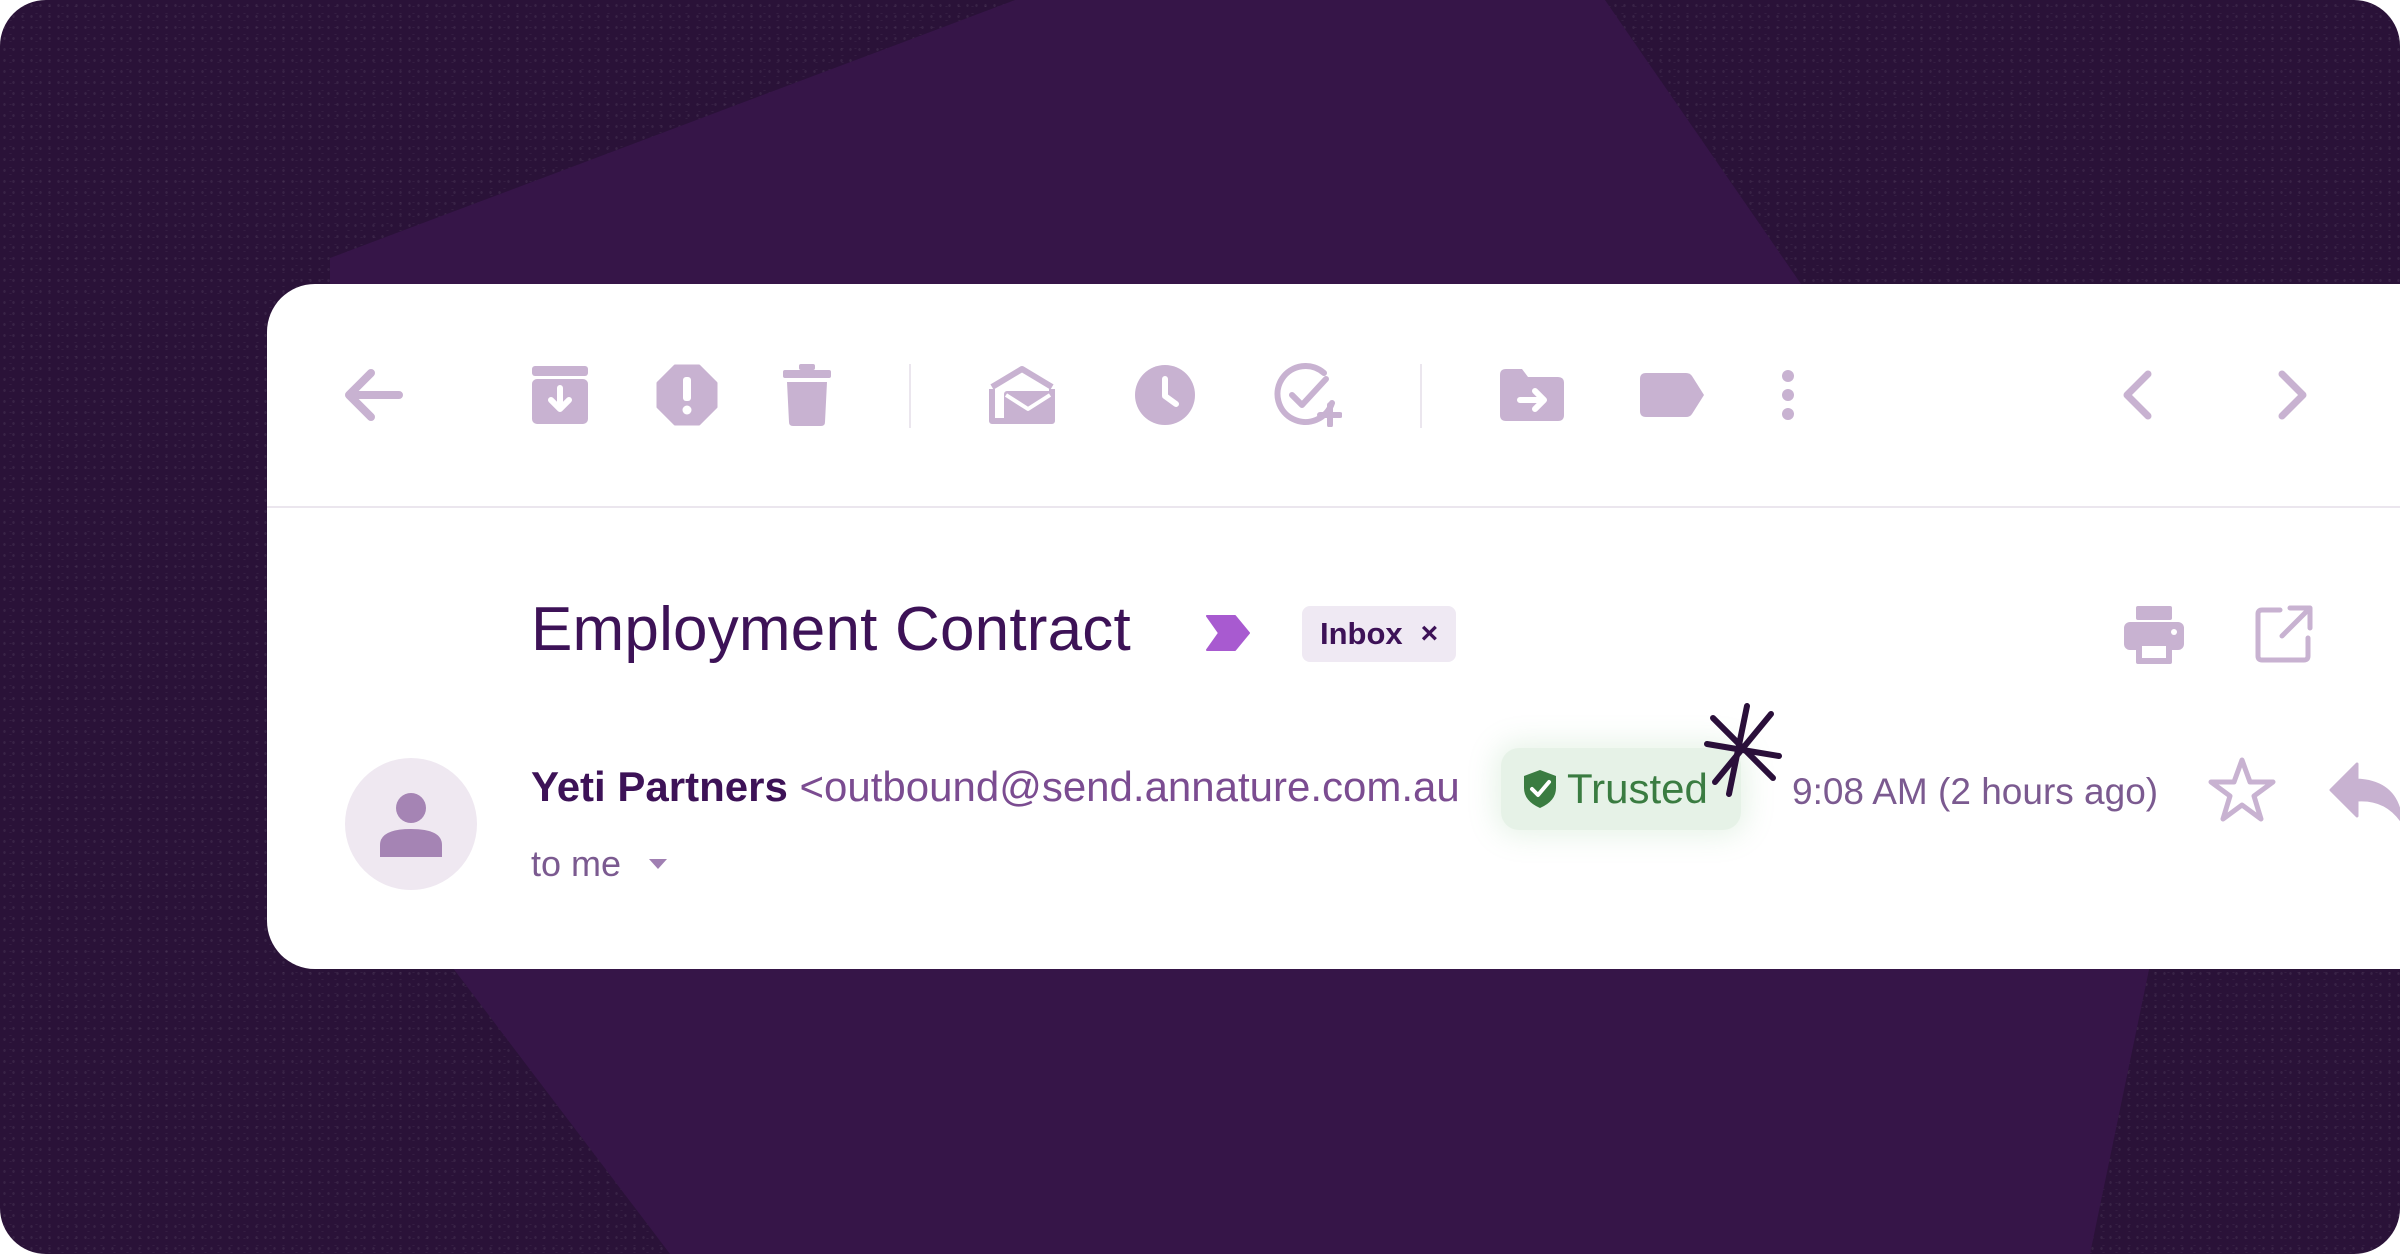 This screenshot has width=2400, height=1254. Describe the element at coordinates (831, 629) in the screenshot. I see `email-subject: Employment Contract` at that location.